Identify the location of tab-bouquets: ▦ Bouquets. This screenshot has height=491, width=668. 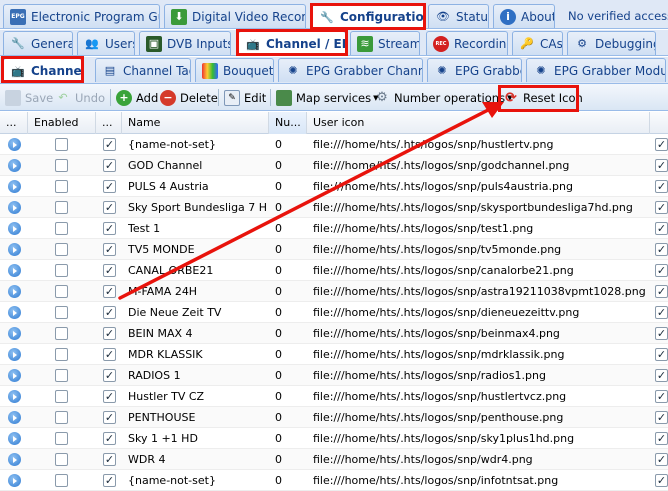
(234, 70).